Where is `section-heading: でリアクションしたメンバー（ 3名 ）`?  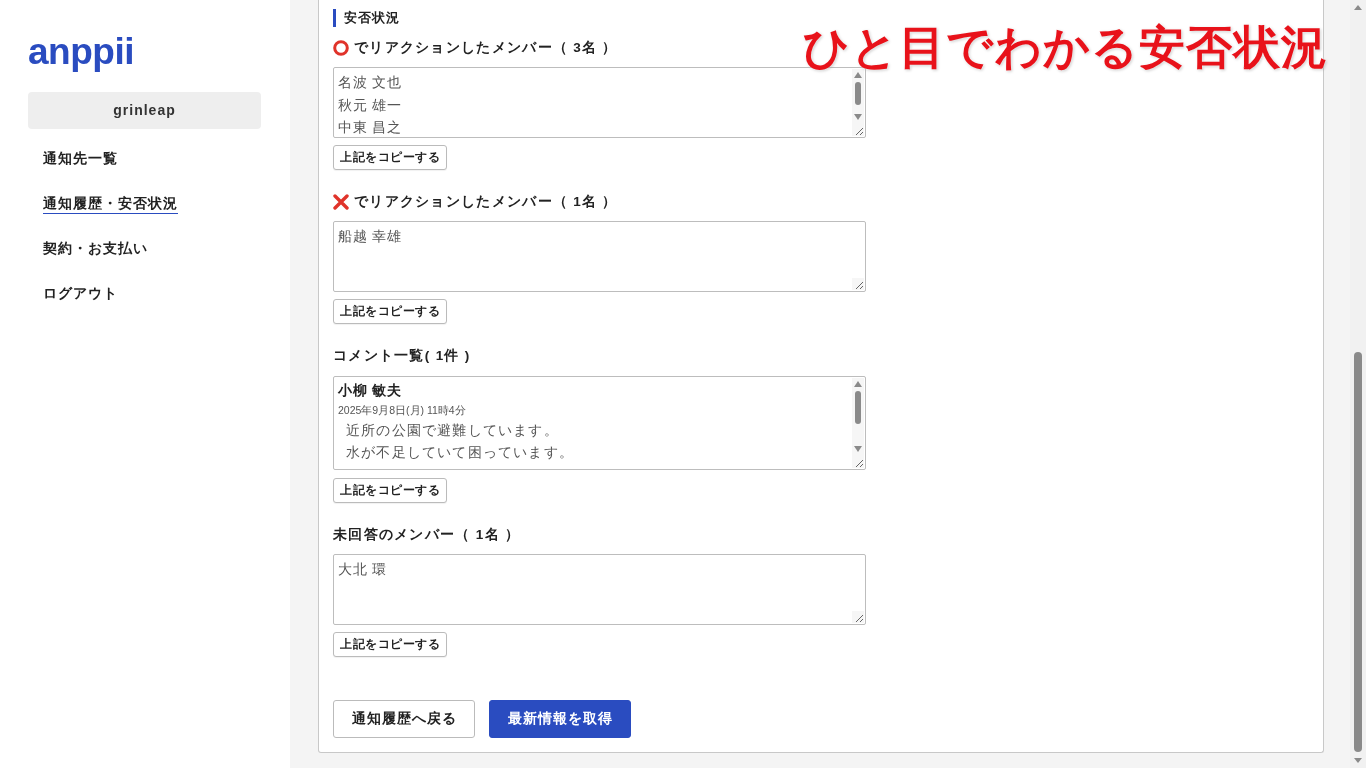
section-heading: でリアクションしたメンバー（ 3名 ） is located at coordinates (486, 48).